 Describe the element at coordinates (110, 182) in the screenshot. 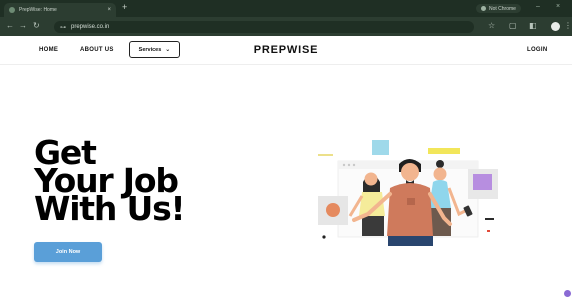

I see `hero-heading: Get Your Job With Us!` at that location.